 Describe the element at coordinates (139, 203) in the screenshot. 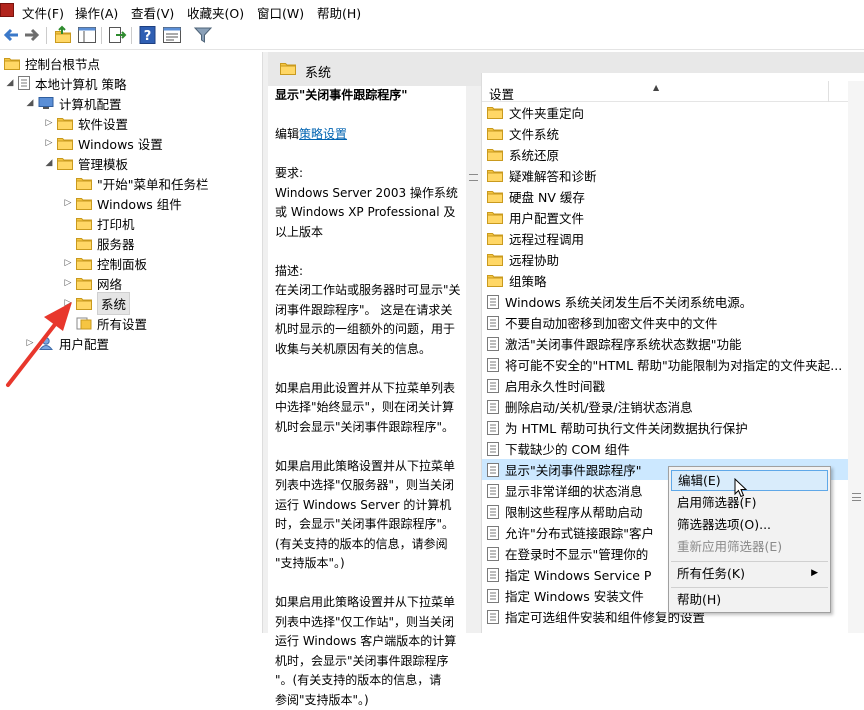

I see `tree-item-label: Windows 组件` at that location.